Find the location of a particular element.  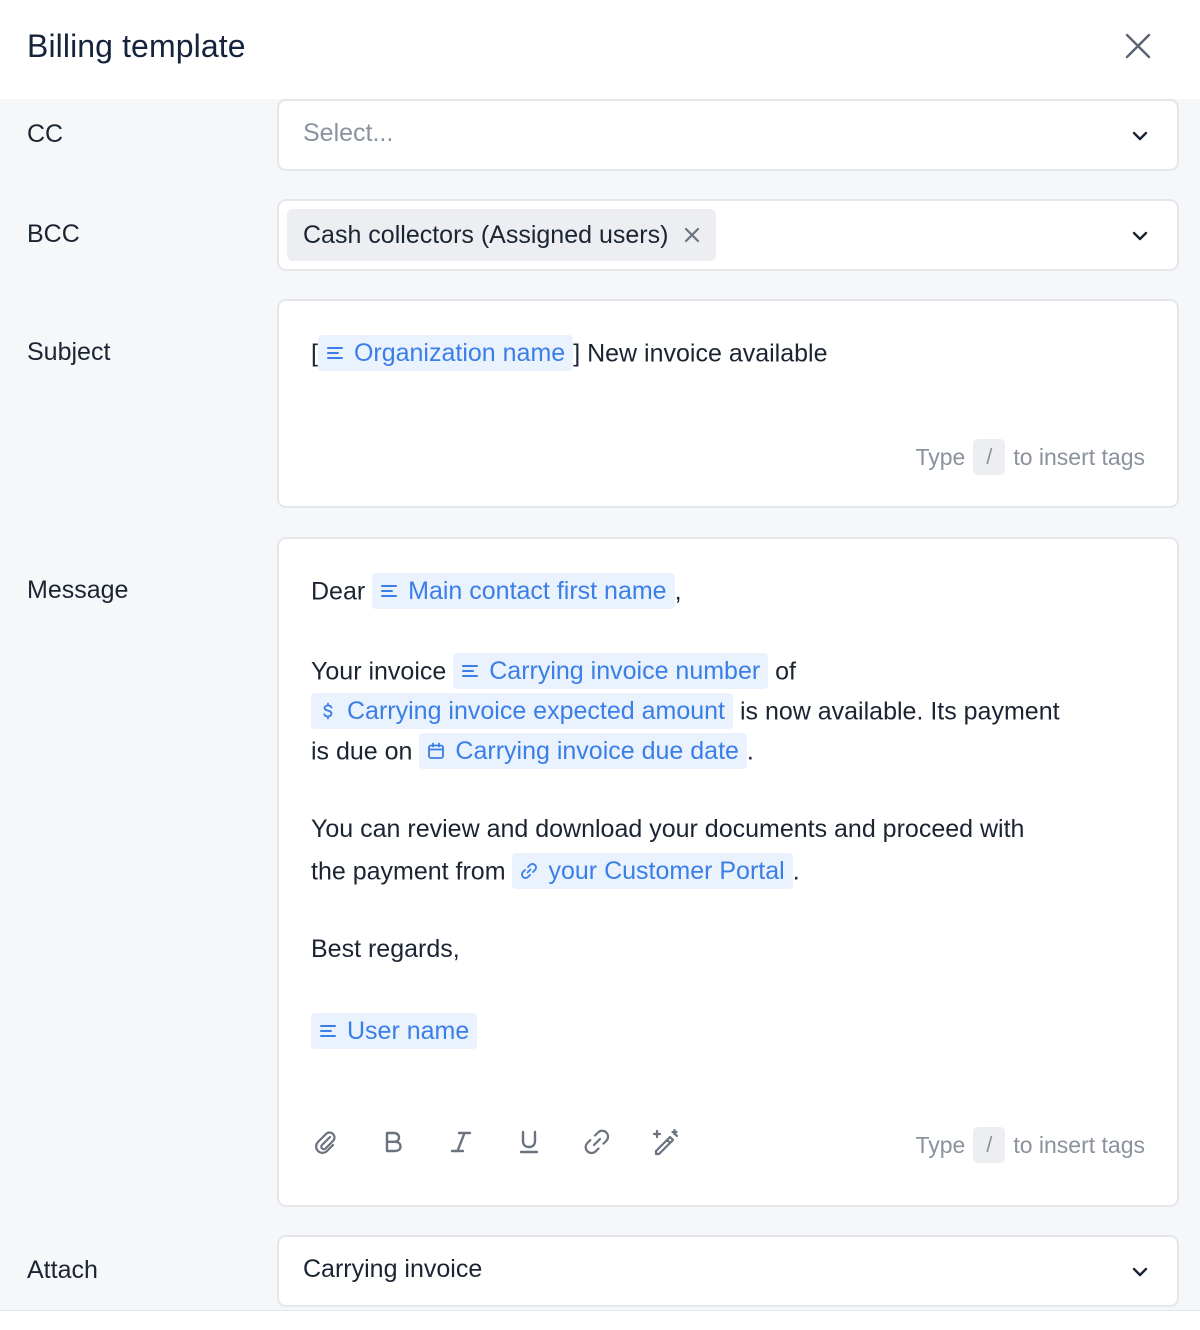

tag-main-contact-first-name: Main contact first name is located at coordinates (523, 591).